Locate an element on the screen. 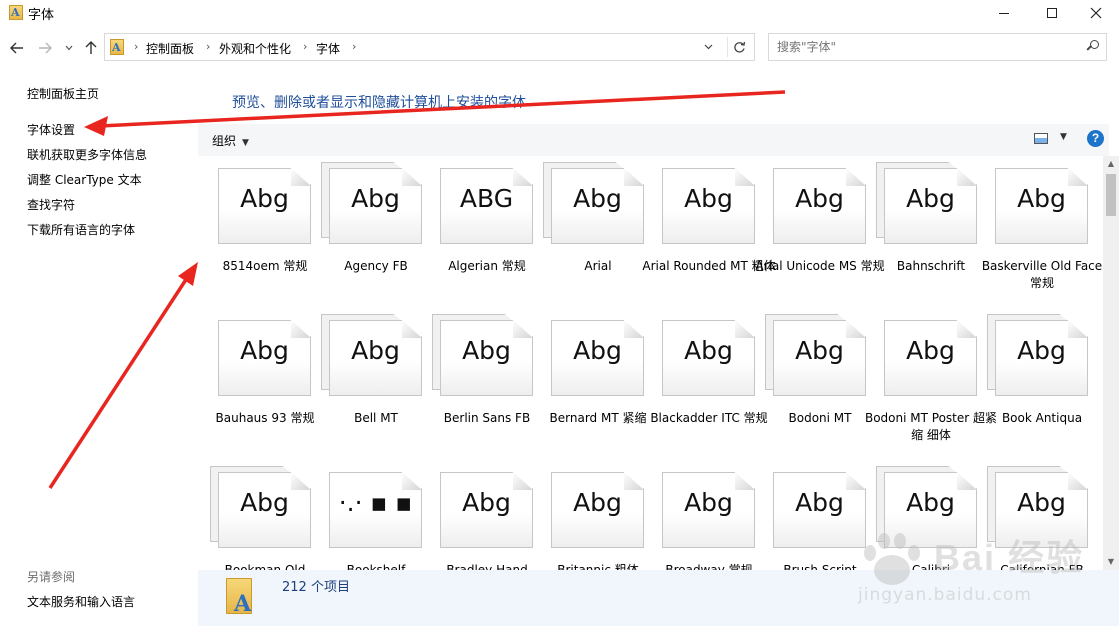 This screenshot has height=626, width=1119. close-icon is located at coordinates (1096, 13).